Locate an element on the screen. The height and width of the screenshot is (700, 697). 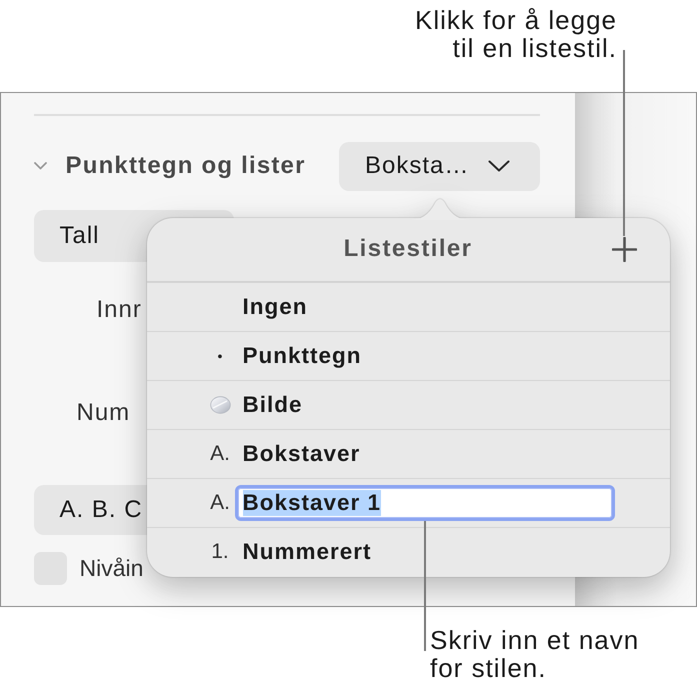
plus-icon is located at coordinates (624, 249).